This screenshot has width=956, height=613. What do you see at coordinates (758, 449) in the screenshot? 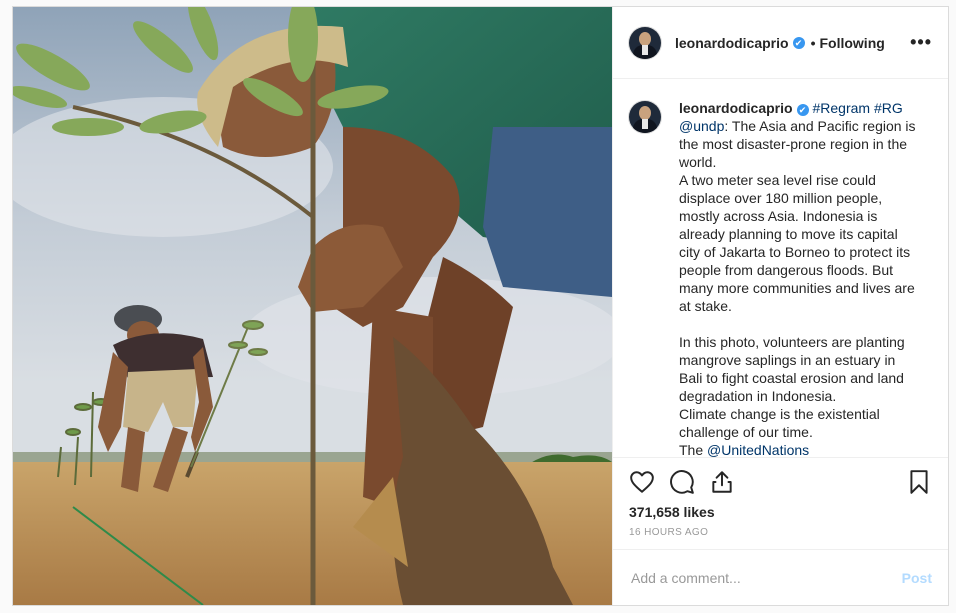
I see `caption-mention-un: @UnitedNations` at bounding box center [758, 449].